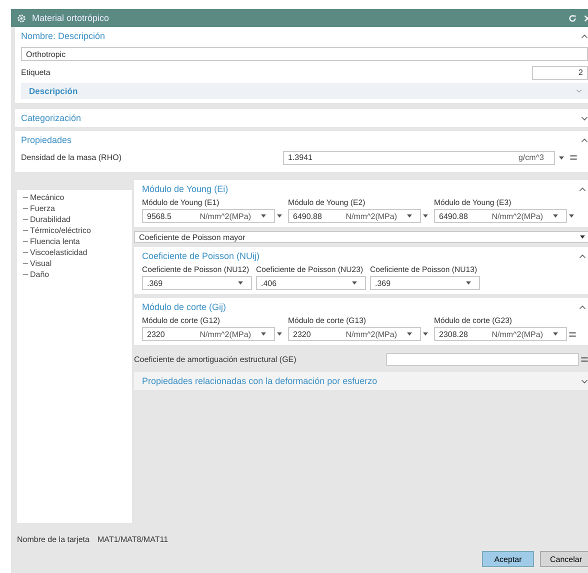 The image size is (588, 573). What do you see at coordinates (60, 230) in the screenshot?
I see `tree-item: Térmico/eléctrico` at bounding box center [60, 230].